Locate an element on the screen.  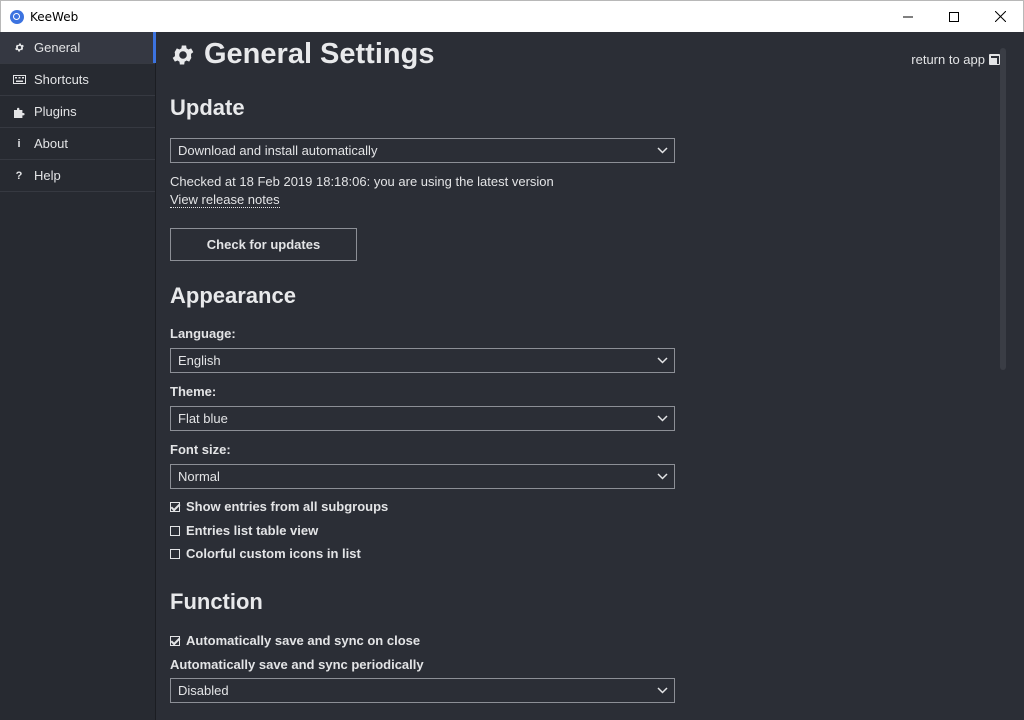
autosave-periodic-value: Disabled is located at coordinates (203, 690).